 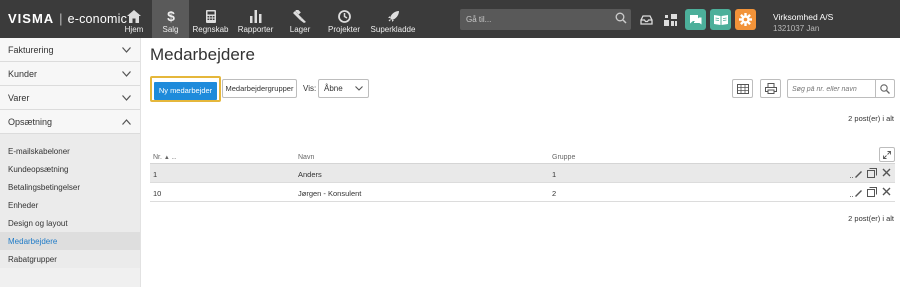 I want to click on sidebar-item-emailskabeloner: E-mailskabeloner, so click(x=70, y=151).